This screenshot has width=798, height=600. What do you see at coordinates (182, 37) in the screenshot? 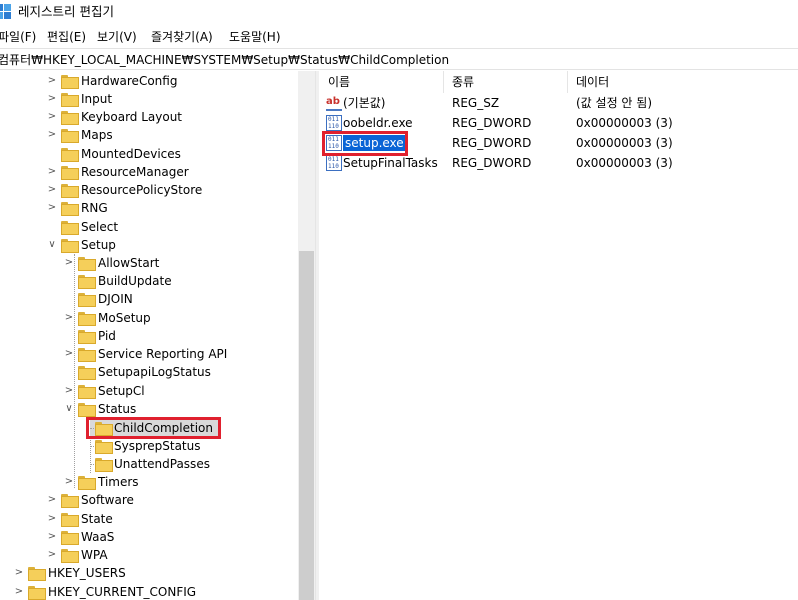
I see `menu-favorites: 즐겨찾기(A)` at bounding box center [182, 37].